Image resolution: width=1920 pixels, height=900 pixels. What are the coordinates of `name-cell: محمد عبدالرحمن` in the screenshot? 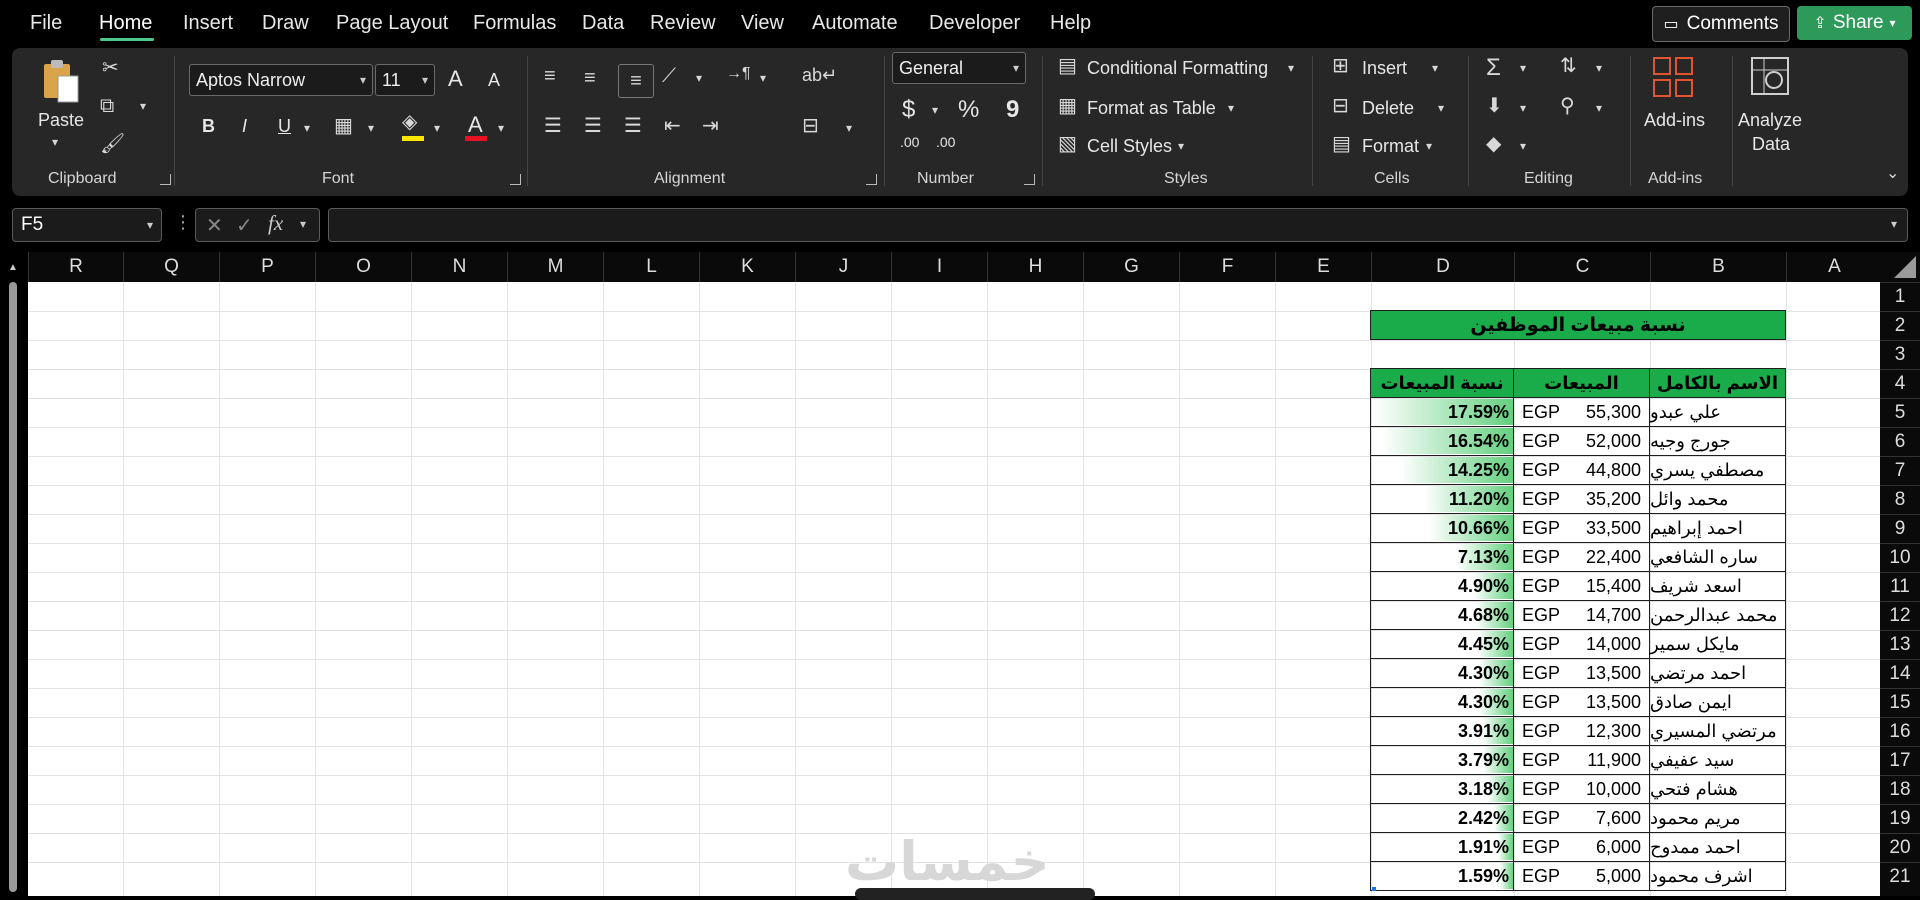 It's located at (1717, 615).